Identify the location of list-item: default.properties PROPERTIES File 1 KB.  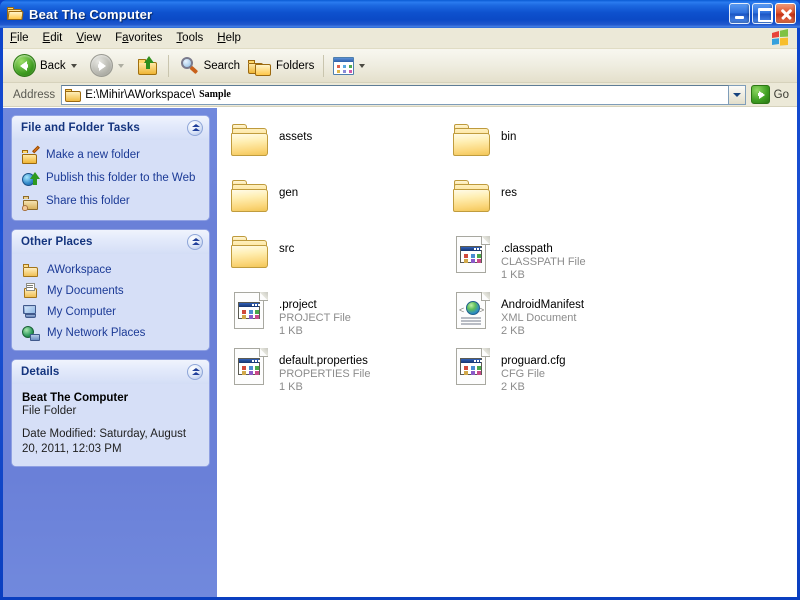
(338, 374).